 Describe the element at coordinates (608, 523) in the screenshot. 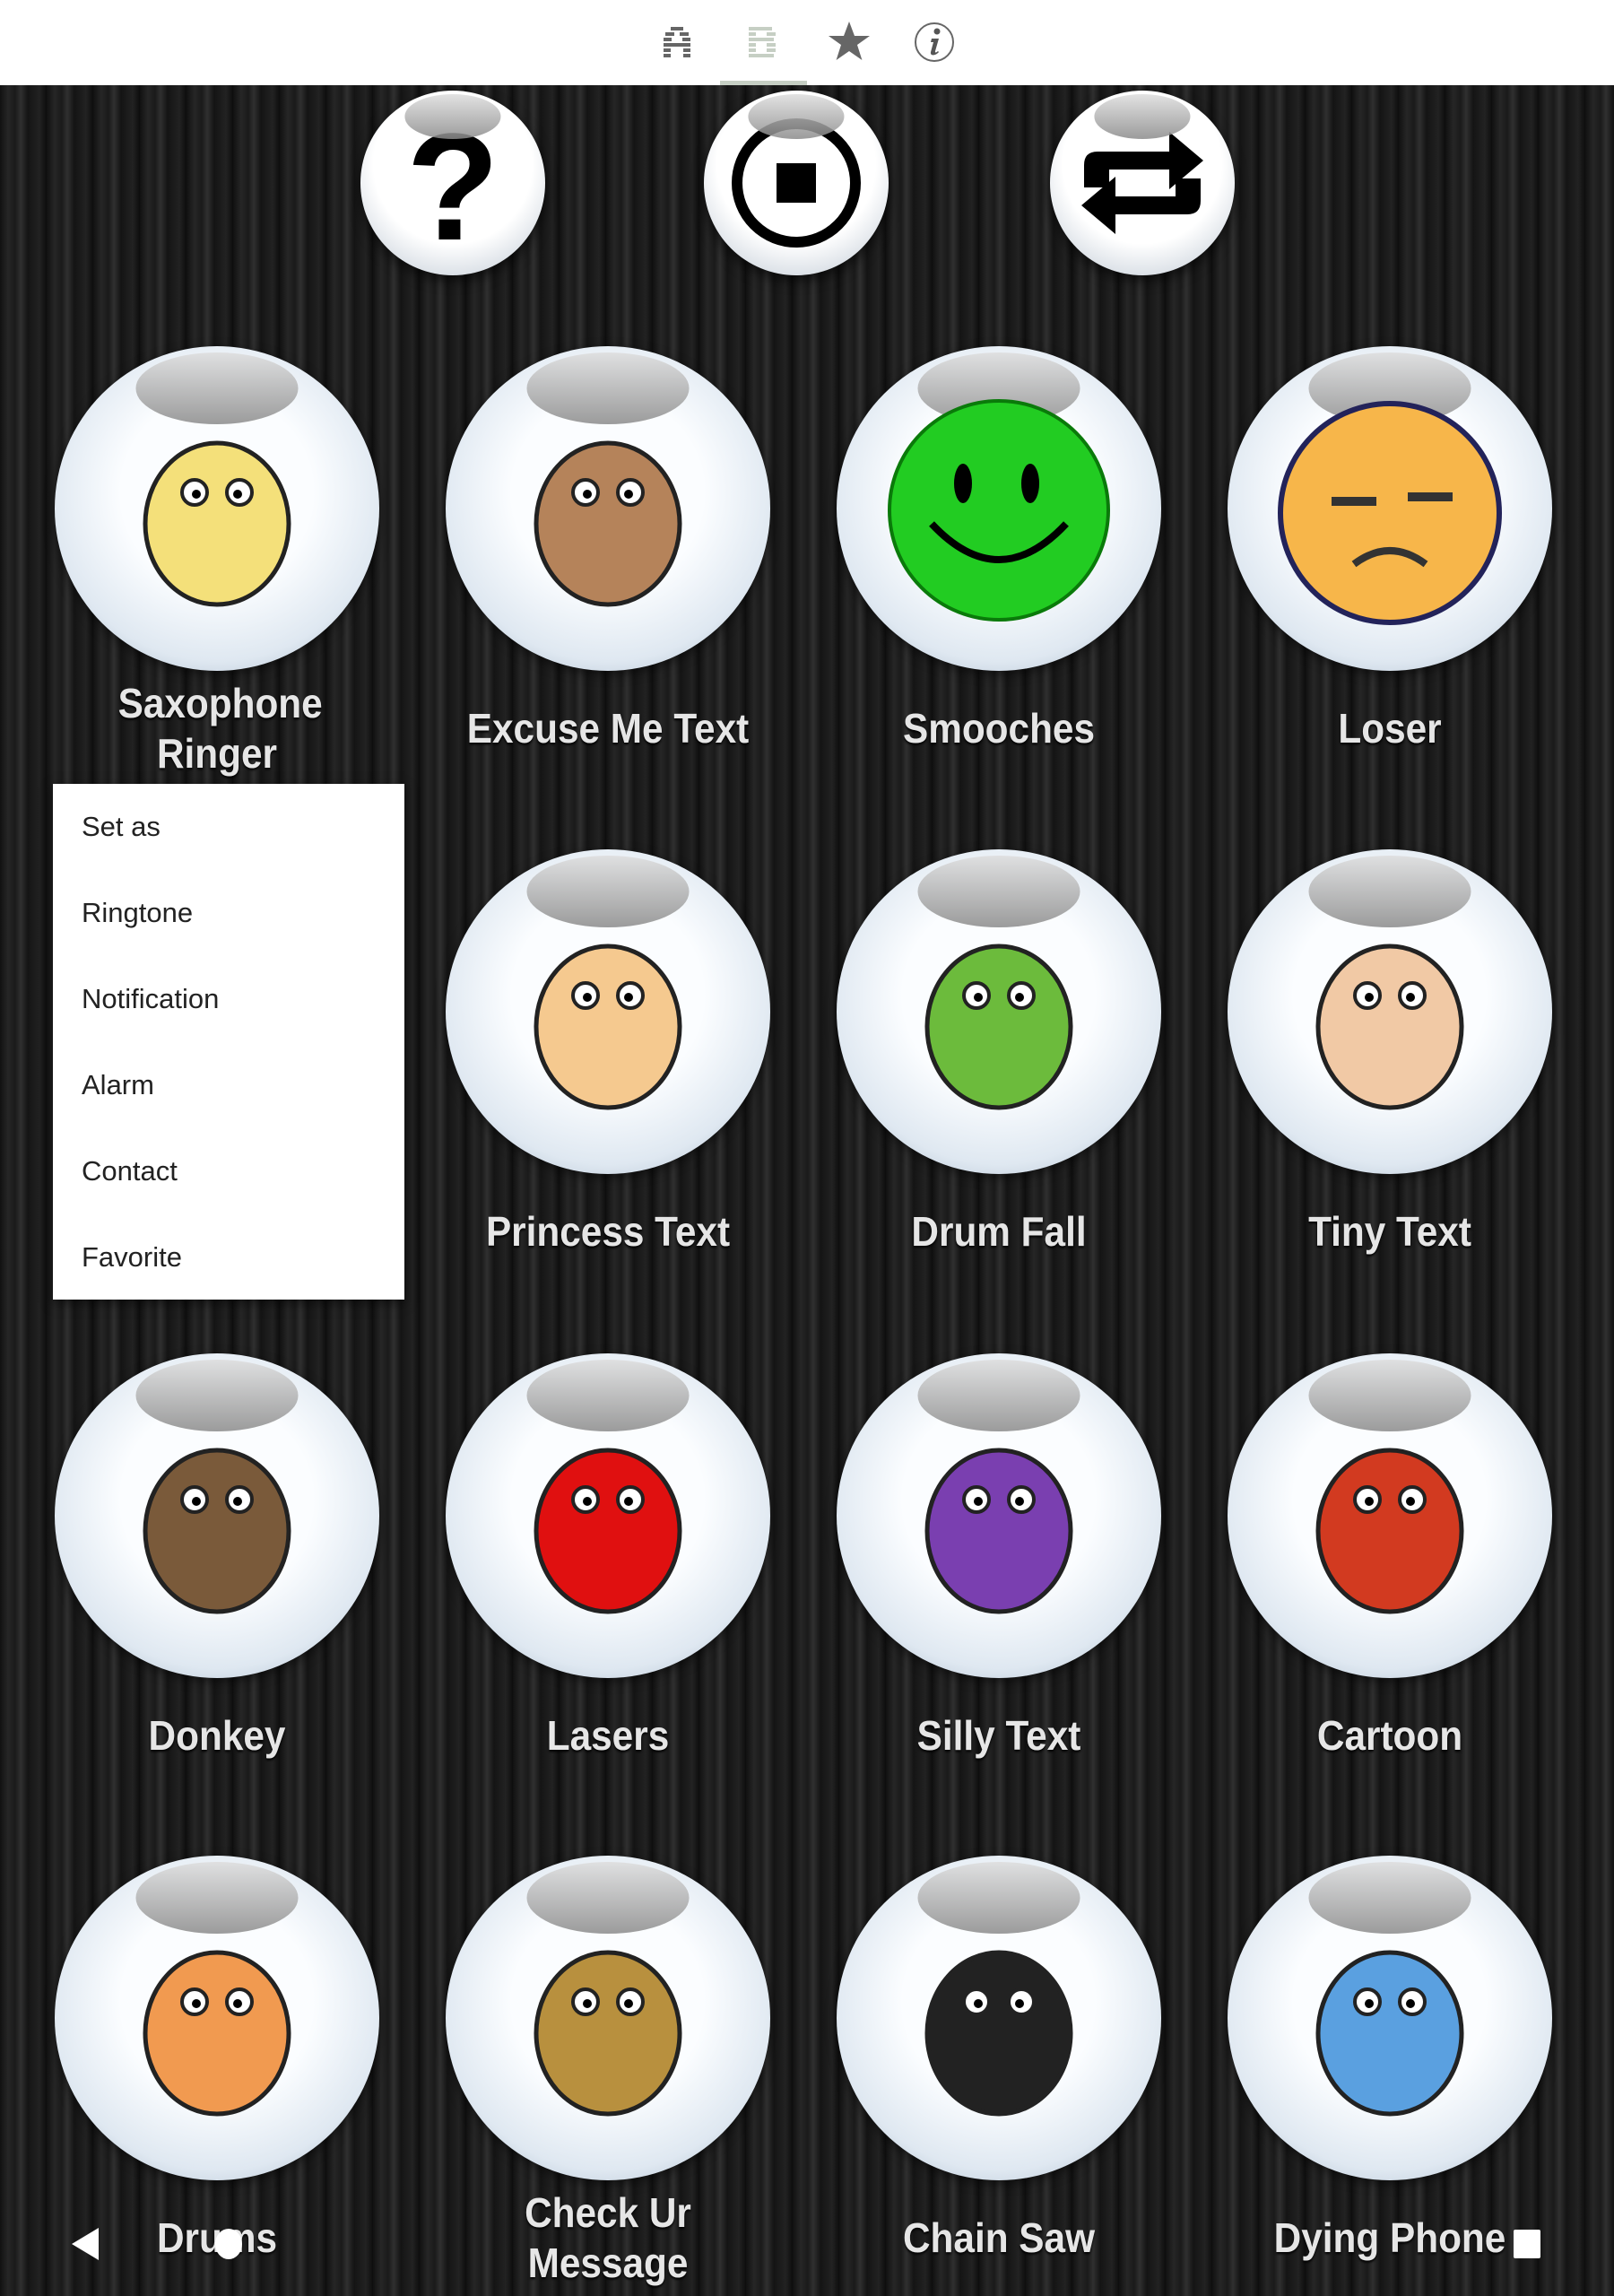

I see `excuse-me-text-illustration` at that location.